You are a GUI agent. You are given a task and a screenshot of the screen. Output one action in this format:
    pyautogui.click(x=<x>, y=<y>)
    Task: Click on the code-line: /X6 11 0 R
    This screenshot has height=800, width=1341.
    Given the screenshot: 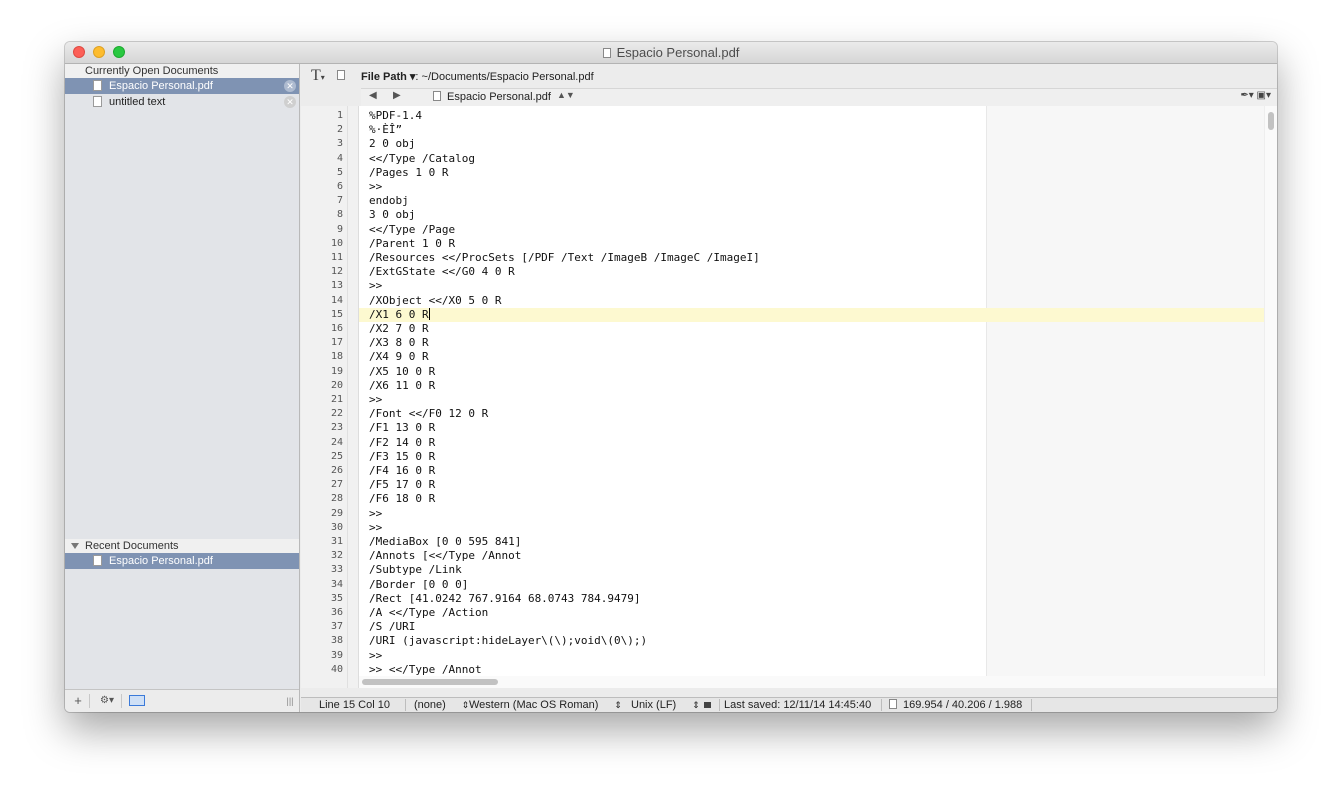 What is the action you would take?
    pyautogui.click(x=402, y=385)
    